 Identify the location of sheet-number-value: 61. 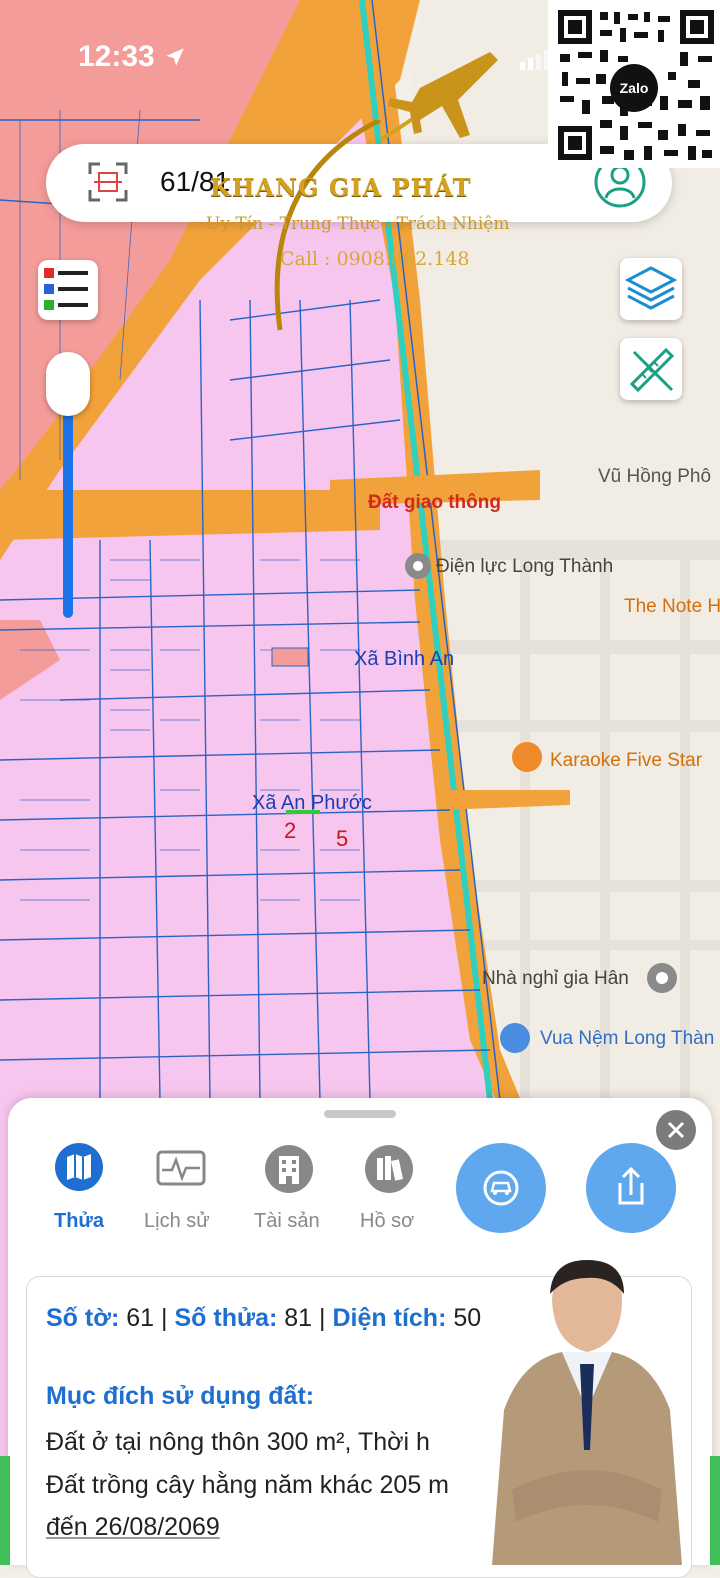
(140, 1318).